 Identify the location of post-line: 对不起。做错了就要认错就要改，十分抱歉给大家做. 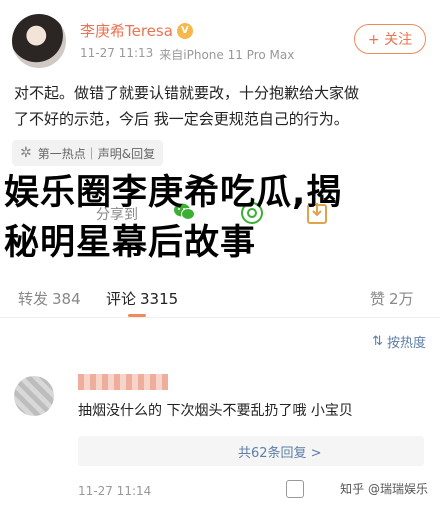
(187, 93).